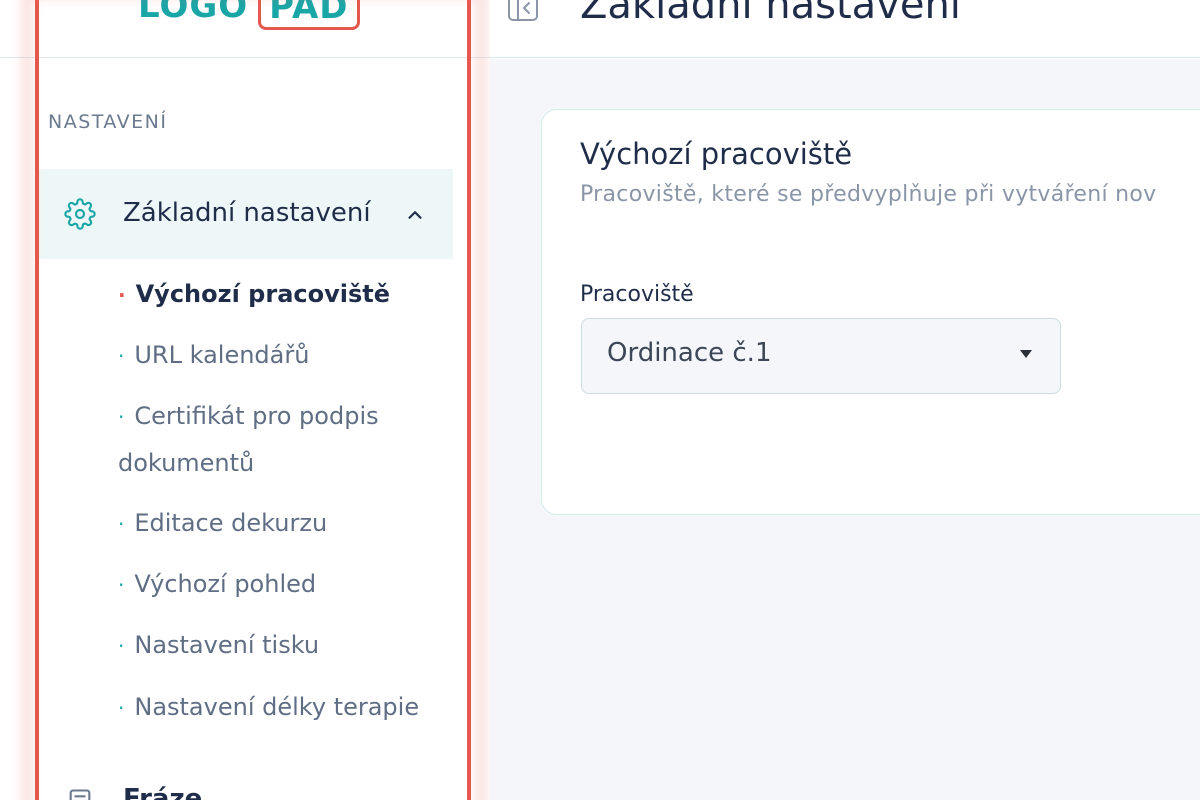 This screenshot has width=1200, height=800. What do you see at coordinates (716, 154) in the screenshot?
I see `card-title: Výchozí pracoviště` at bounding box center [716, 154].